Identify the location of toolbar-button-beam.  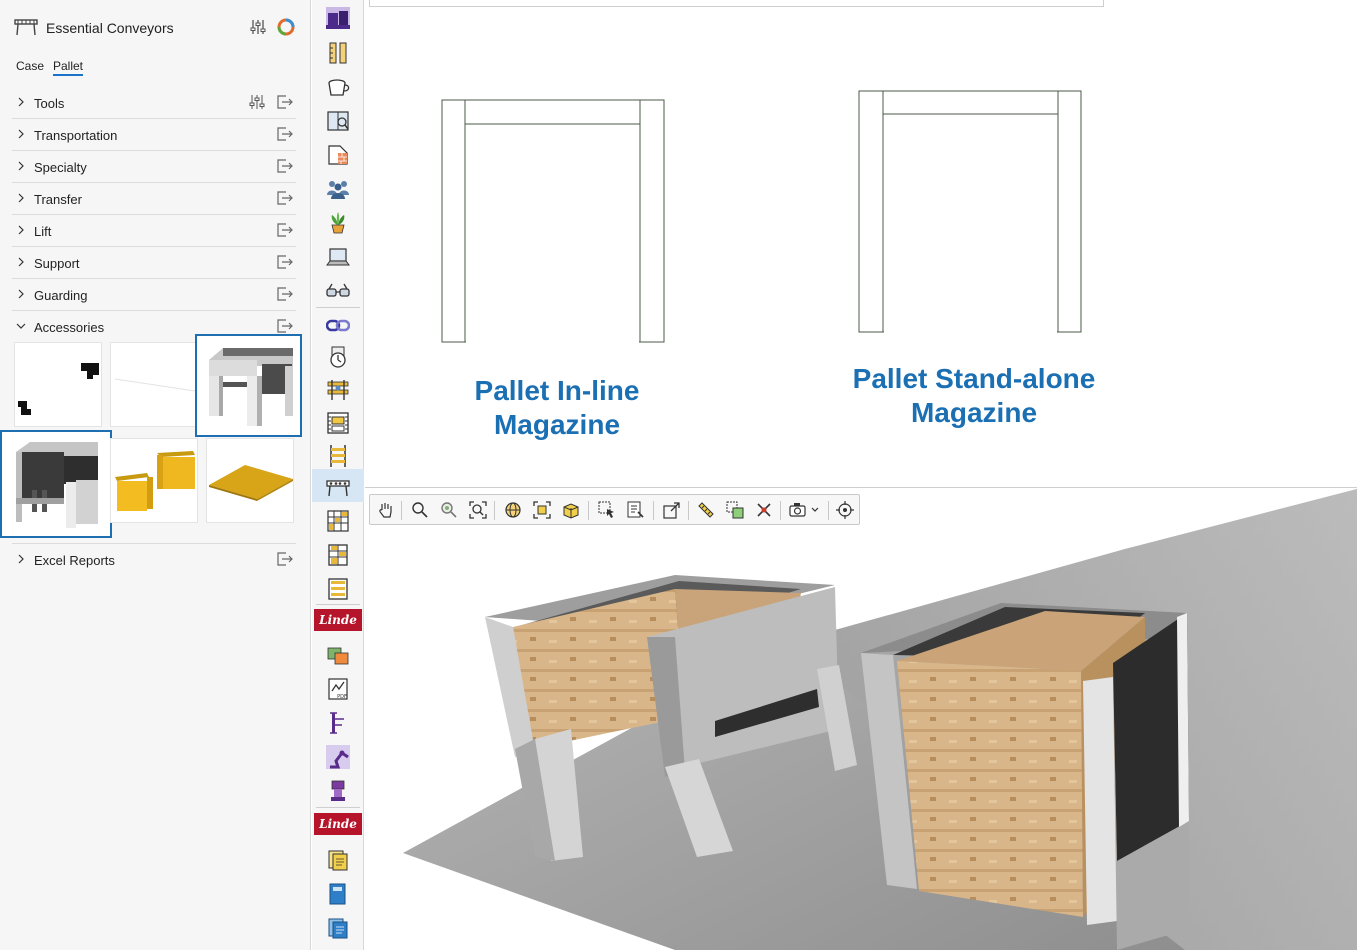
(338, 721).